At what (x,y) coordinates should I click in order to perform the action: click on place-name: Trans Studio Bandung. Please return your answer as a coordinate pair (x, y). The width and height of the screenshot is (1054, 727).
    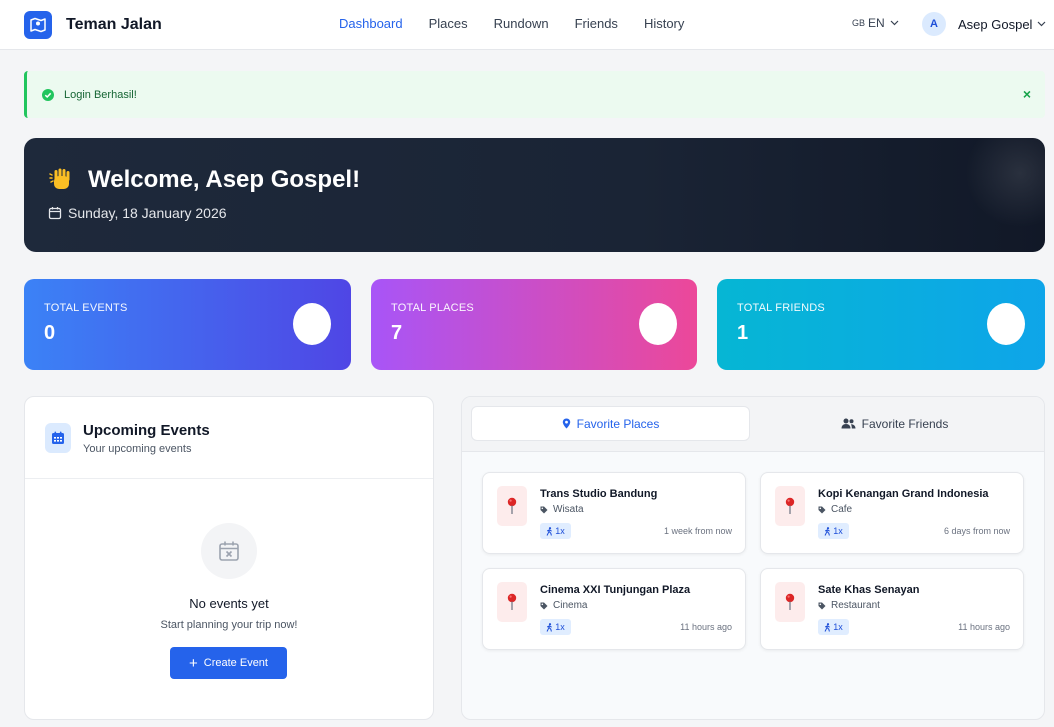
    Looking at the image, I should click on (599, 494).